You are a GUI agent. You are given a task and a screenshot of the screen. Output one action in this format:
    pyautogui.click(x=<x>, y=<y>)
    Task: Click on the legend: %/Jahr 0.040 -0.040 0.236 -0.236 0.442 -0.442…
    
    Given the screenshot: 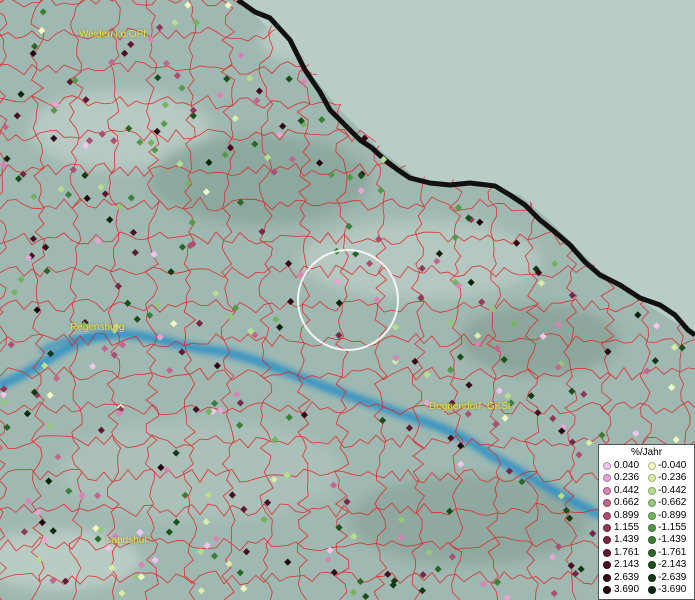 What is the action you would take?
    pyautogui.click(x=646, y=522)
    